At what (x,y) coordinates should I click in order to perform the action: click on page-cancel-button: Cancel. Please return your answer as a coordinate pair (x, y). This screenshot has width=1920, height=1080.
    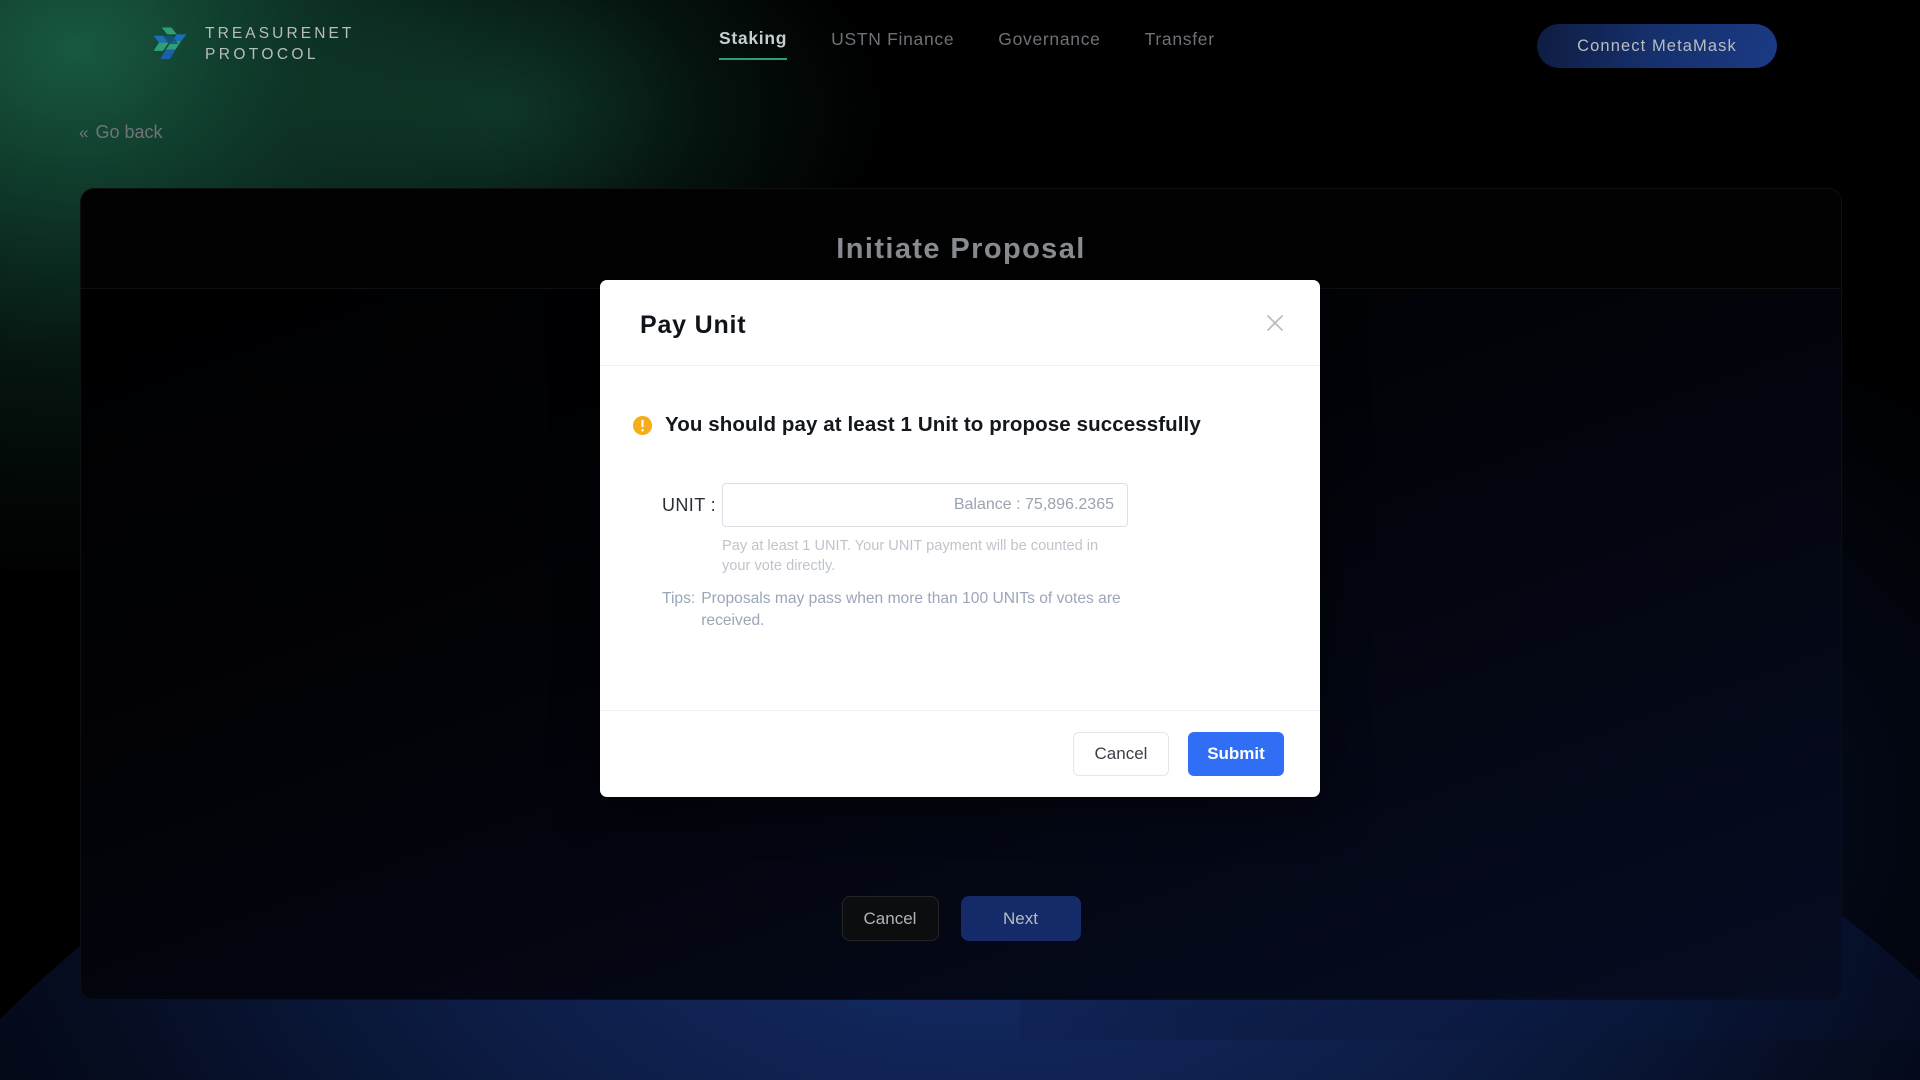
    Looking at the image, I should click on (890, 918).